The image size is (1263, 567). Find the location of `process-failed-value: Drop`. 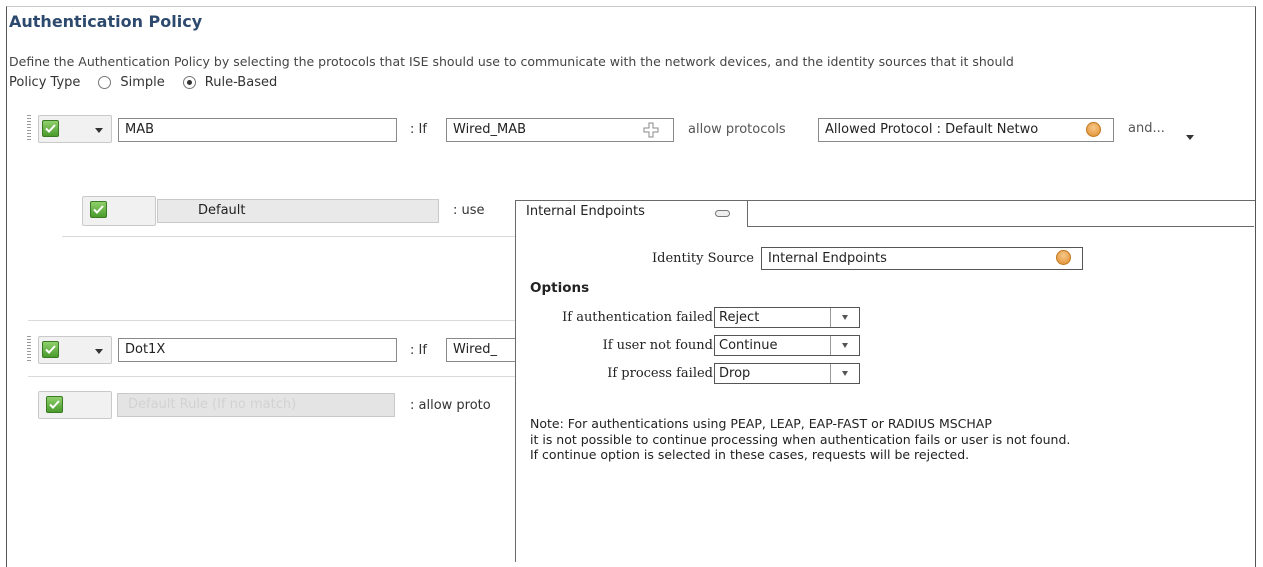

process-failed-value: Drop is located at coordinates (735, 373).